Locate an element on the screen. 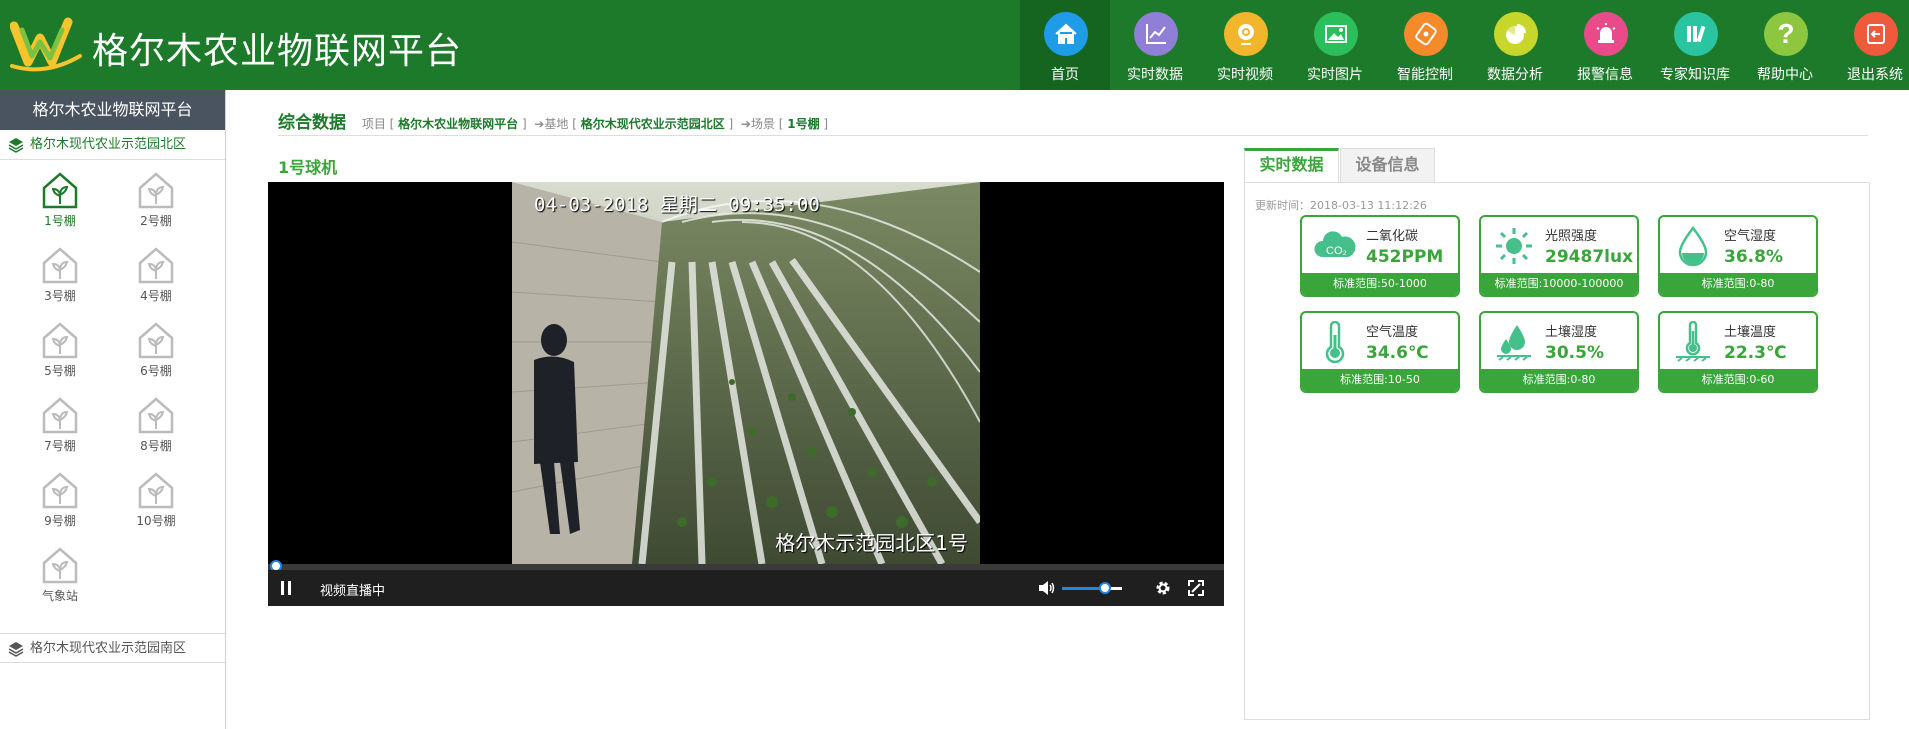  house-10: 10号棚 is located at coordinates (156, 503).